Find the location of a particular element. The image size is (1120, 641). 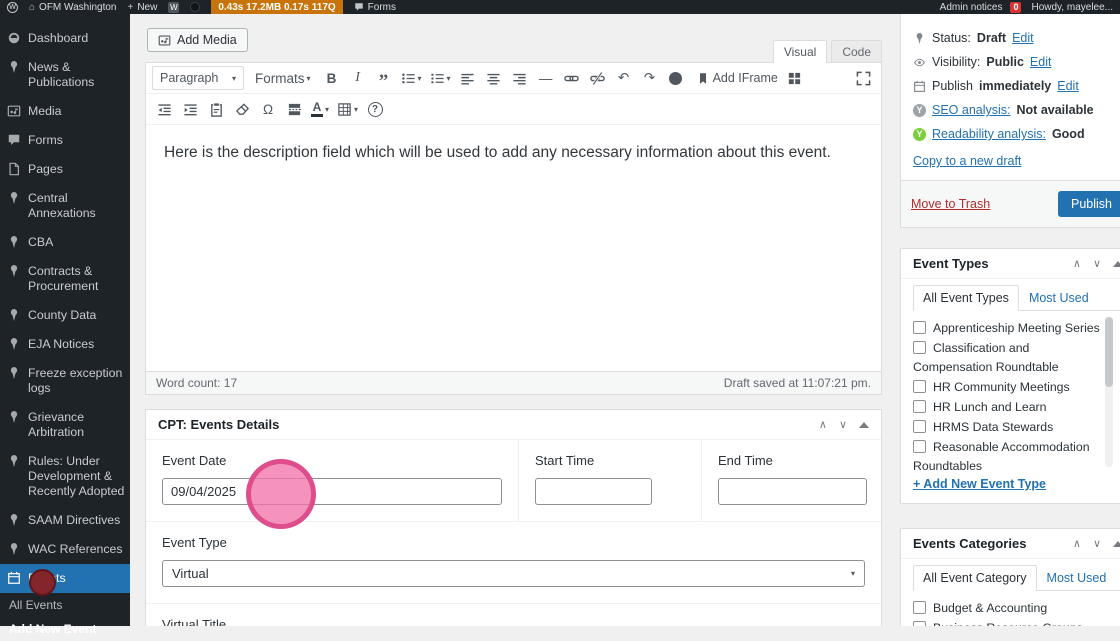

sidebar-item-cba: CBA is located at coordinates (65, 242).